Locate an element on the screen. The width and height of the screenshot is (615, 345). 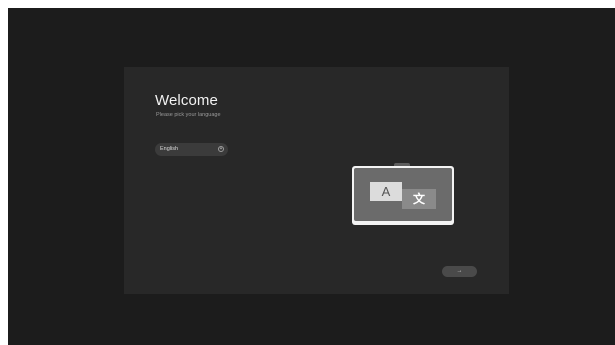
arrow-right-icon: → is located at coordinates (459, 271).